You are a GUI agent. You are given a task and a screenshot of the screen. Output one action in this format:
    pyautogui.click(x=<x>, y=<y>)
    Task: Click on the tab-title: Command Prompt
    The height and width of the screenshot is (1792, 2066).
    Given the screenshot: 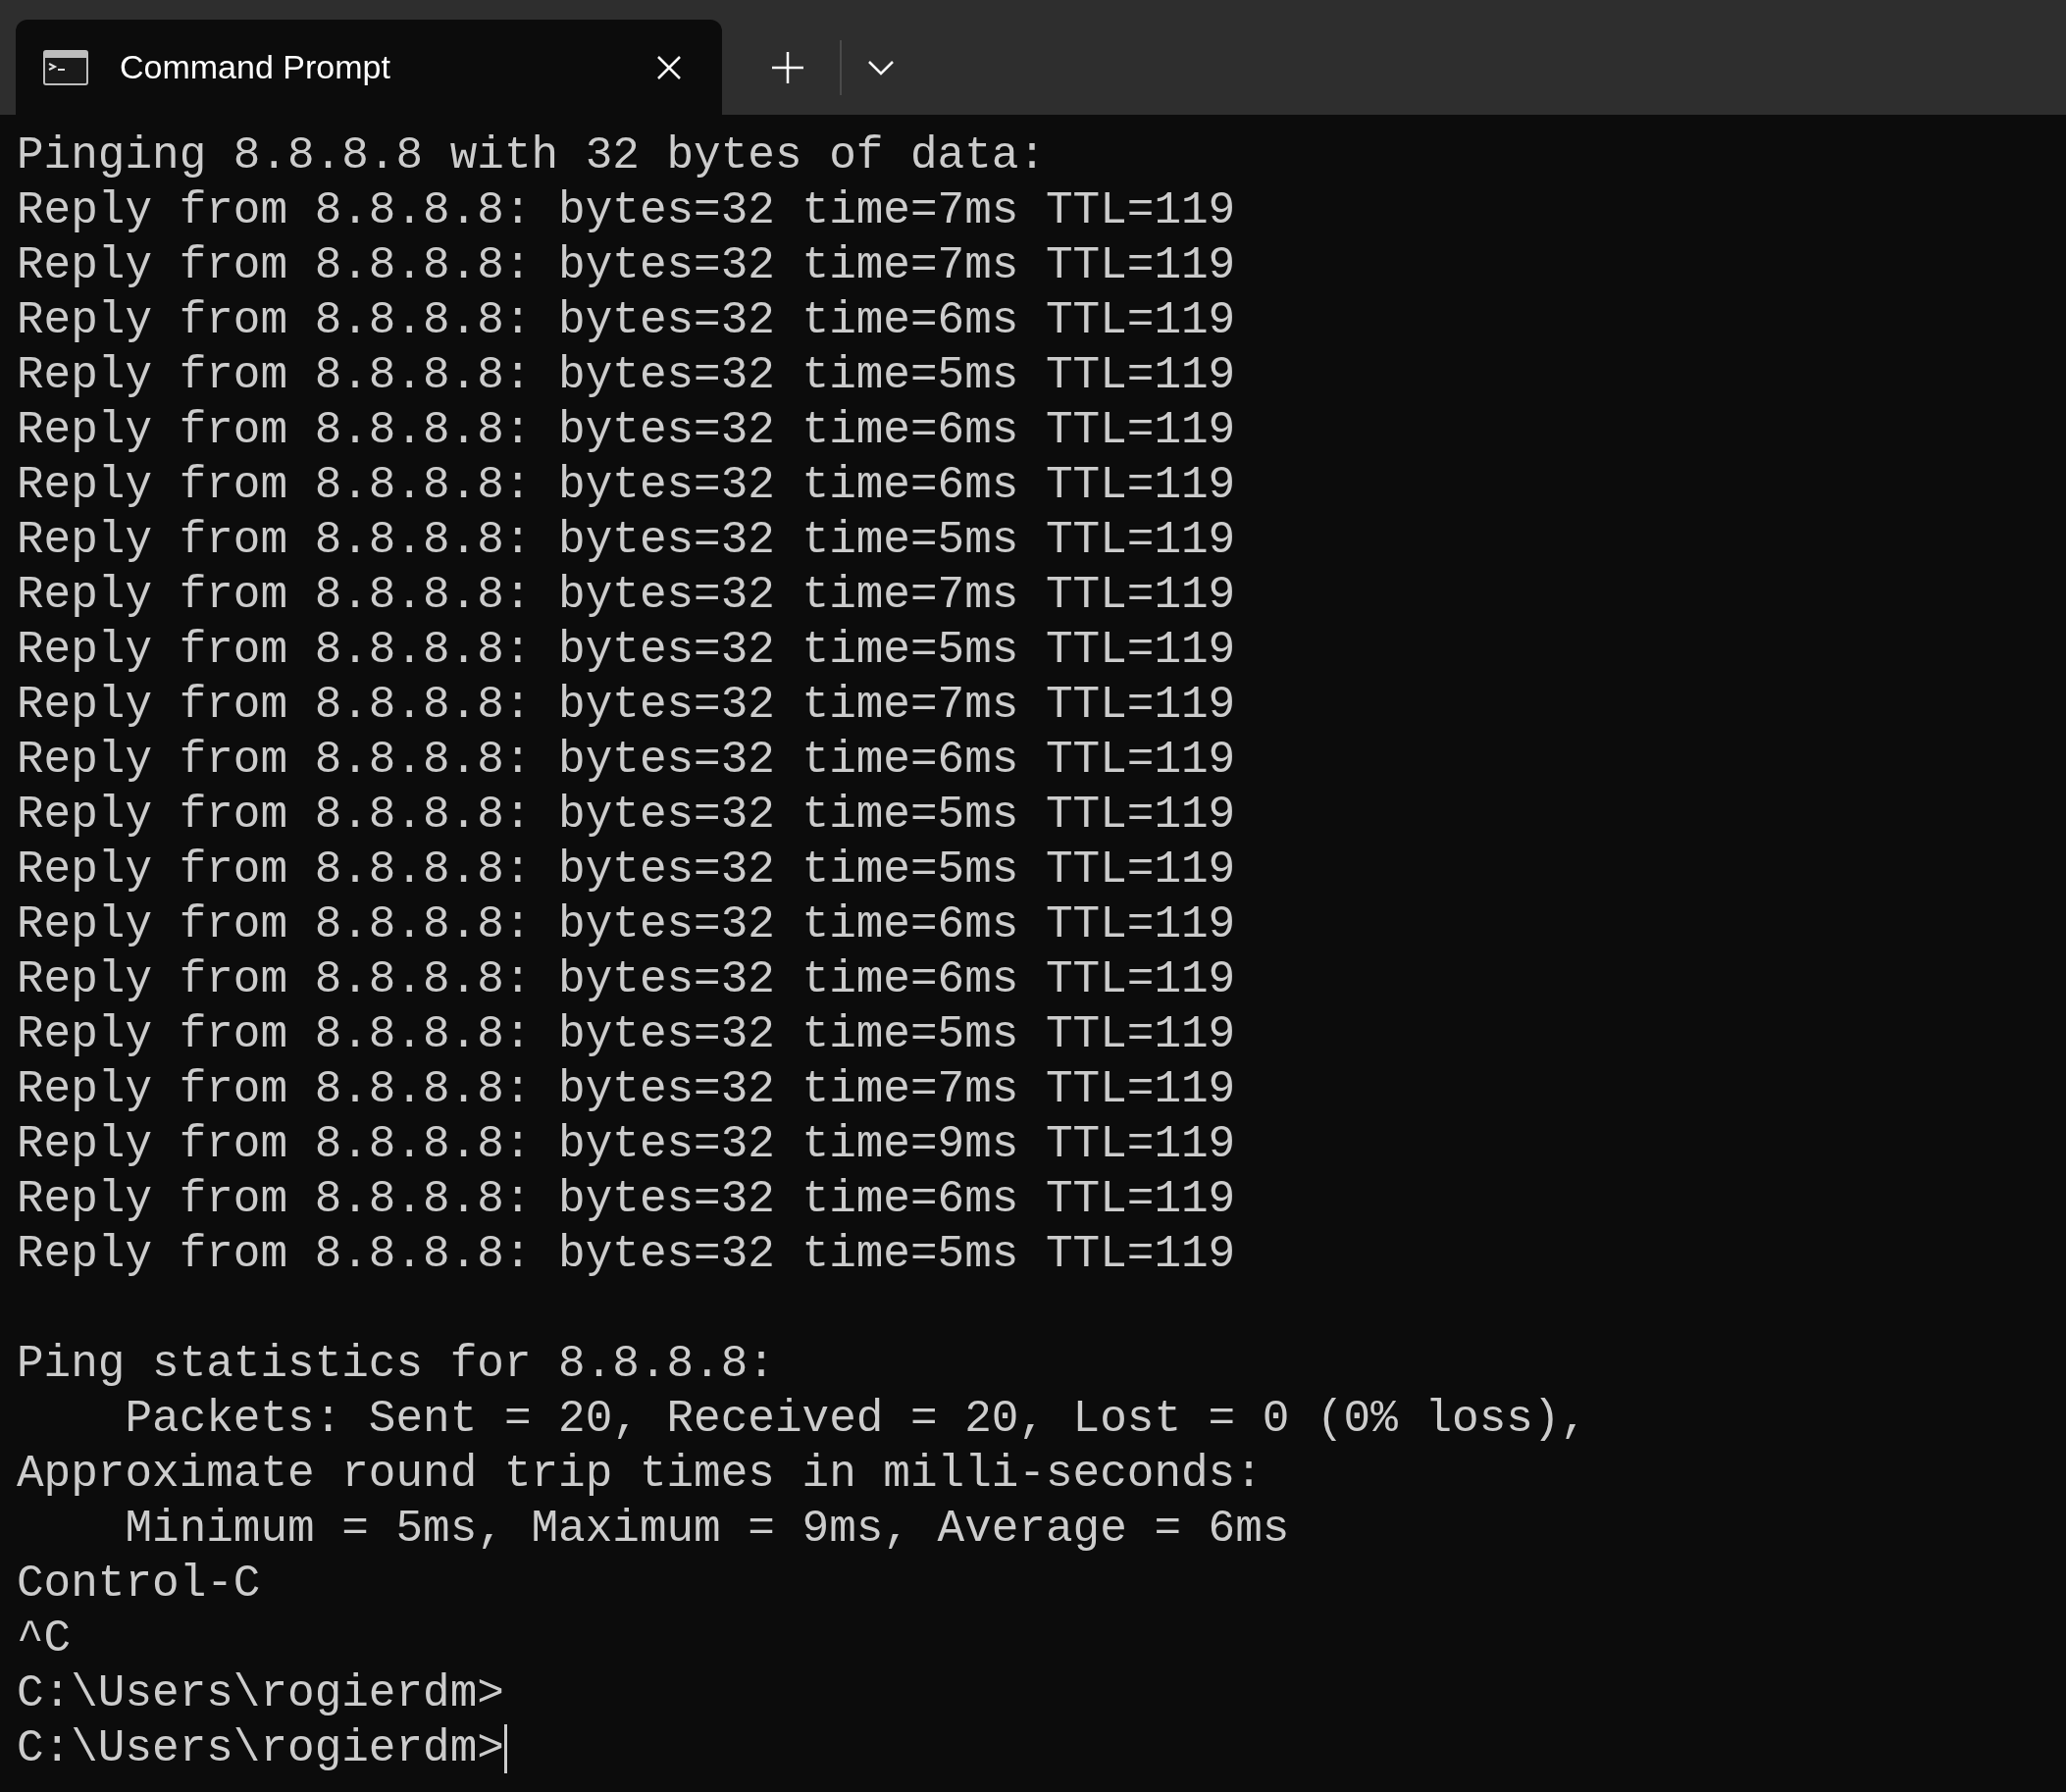 What is the action you would take?
    pyautogui.click(x=256, y=67)
    